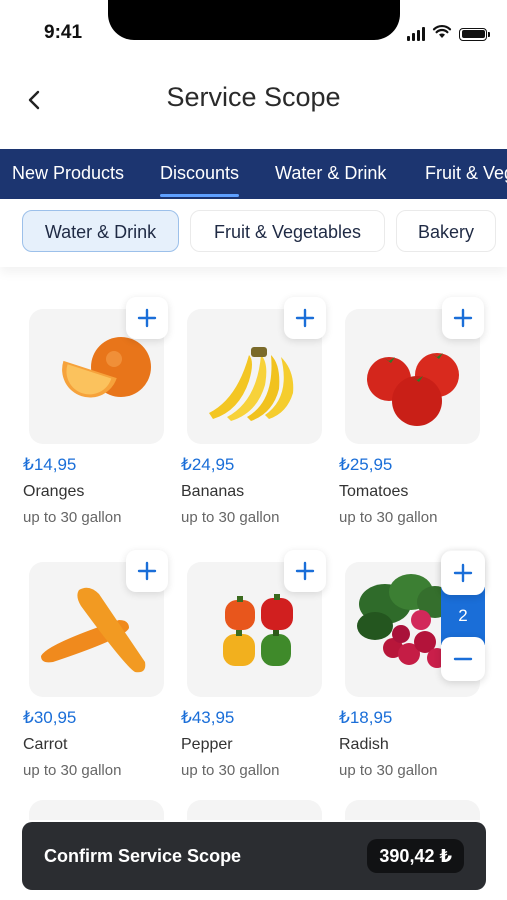 Image resolution: width=507 pixels, height=900 pixels. What do you see at coordinates (95, 676) in the screenshot?
I see `product-card-carrot: ₺30,95 Carrot up to 30 gallon` at bounding box center [95, 676].